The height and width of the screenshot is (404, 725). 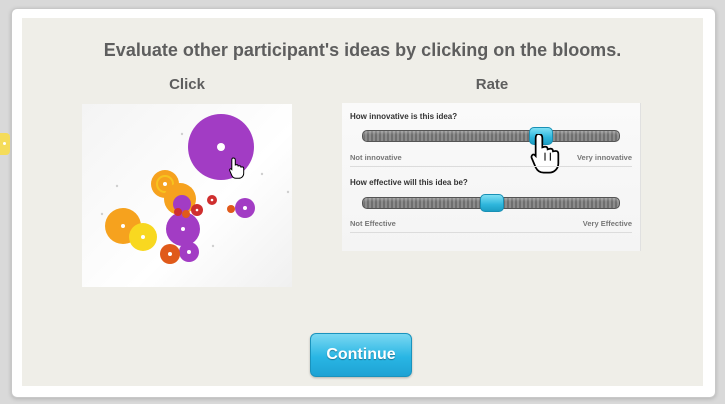 What do you see at coordinates (361, 355) in the screenshot?
I see `continue-button: Continue` at bounding box center [361, 355].